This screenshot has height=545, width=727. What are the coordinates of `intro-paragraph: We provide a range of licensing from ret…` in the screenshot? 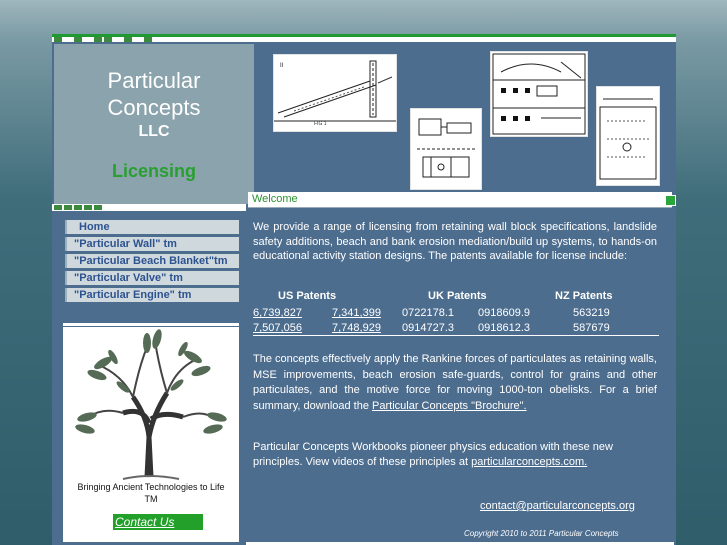 It's located at (455, 241).